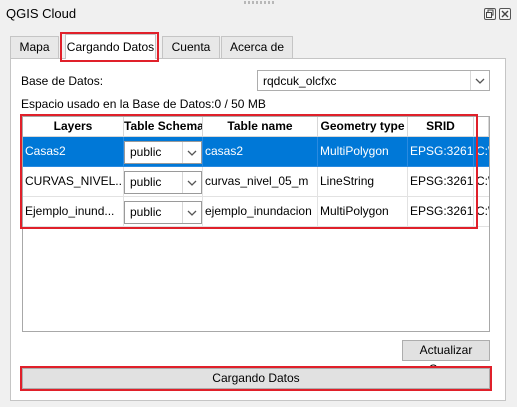 This screenshot has height=407, width=517. Describe the element at coordinates (191, 47) in the screenshot. I see `tab-cuenta: Cuenta` at that location.